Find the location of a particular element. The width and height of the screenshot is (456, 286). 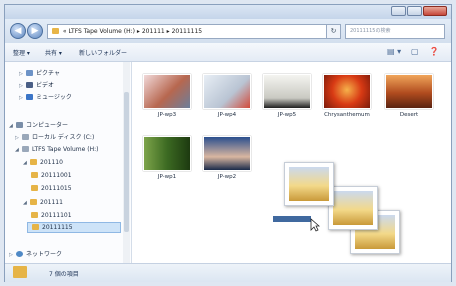

pictures-icon is located at coordinates (29, 73).